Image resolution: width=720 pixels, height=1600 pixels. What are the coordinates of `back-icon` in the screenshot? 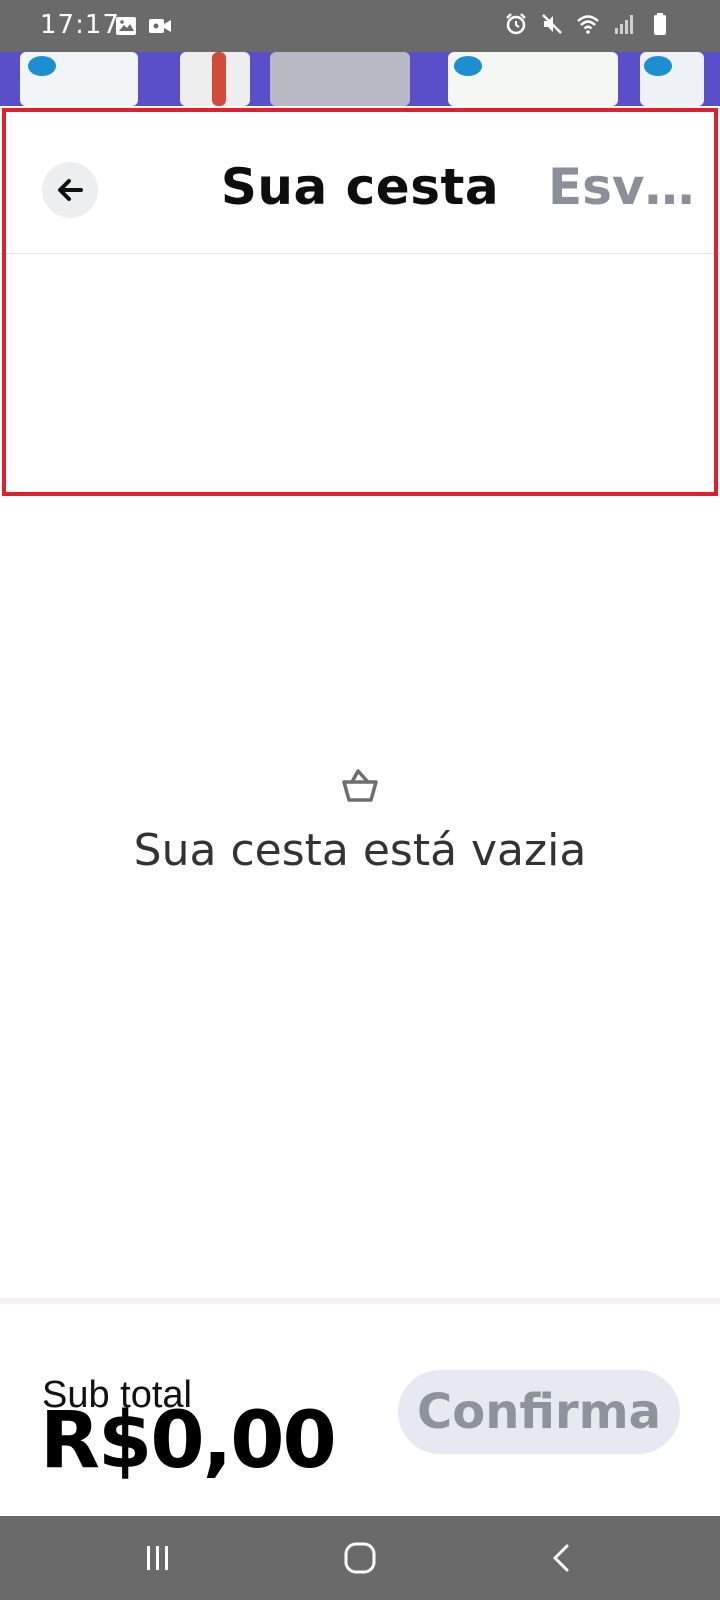 It's located at (561, 1558).